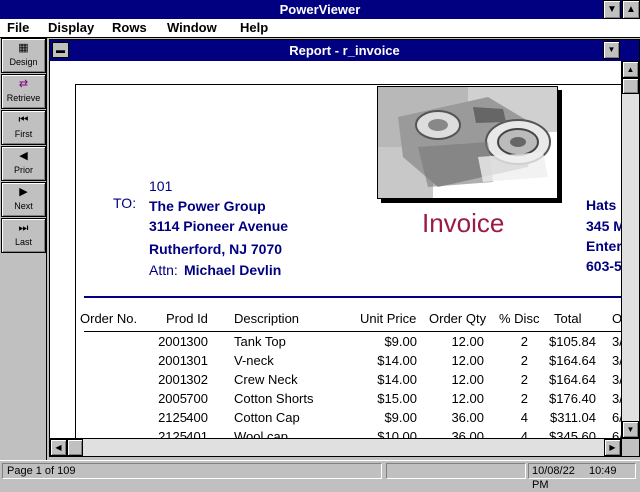 This screenshot has height=492, width=640. What do you see at coordinates (601, 205) in the screenshot?
I see `right-block-line-1: Hats` at bounding box center [601, 205].